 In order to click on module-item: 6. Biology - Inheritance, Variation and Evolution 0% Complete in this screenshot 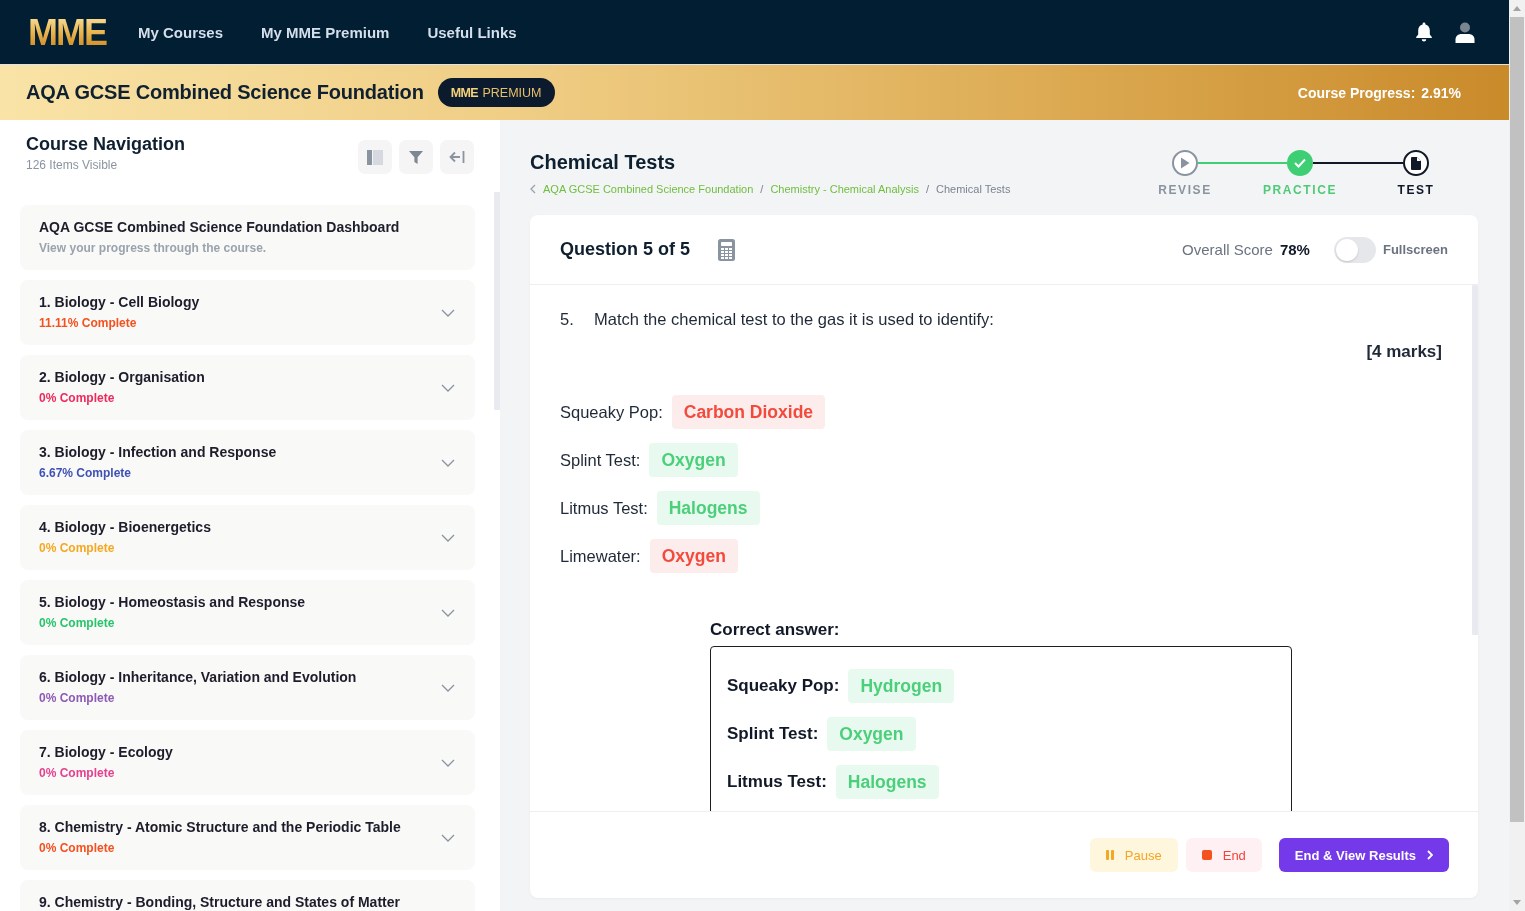, I will do `click(247, 687)`.